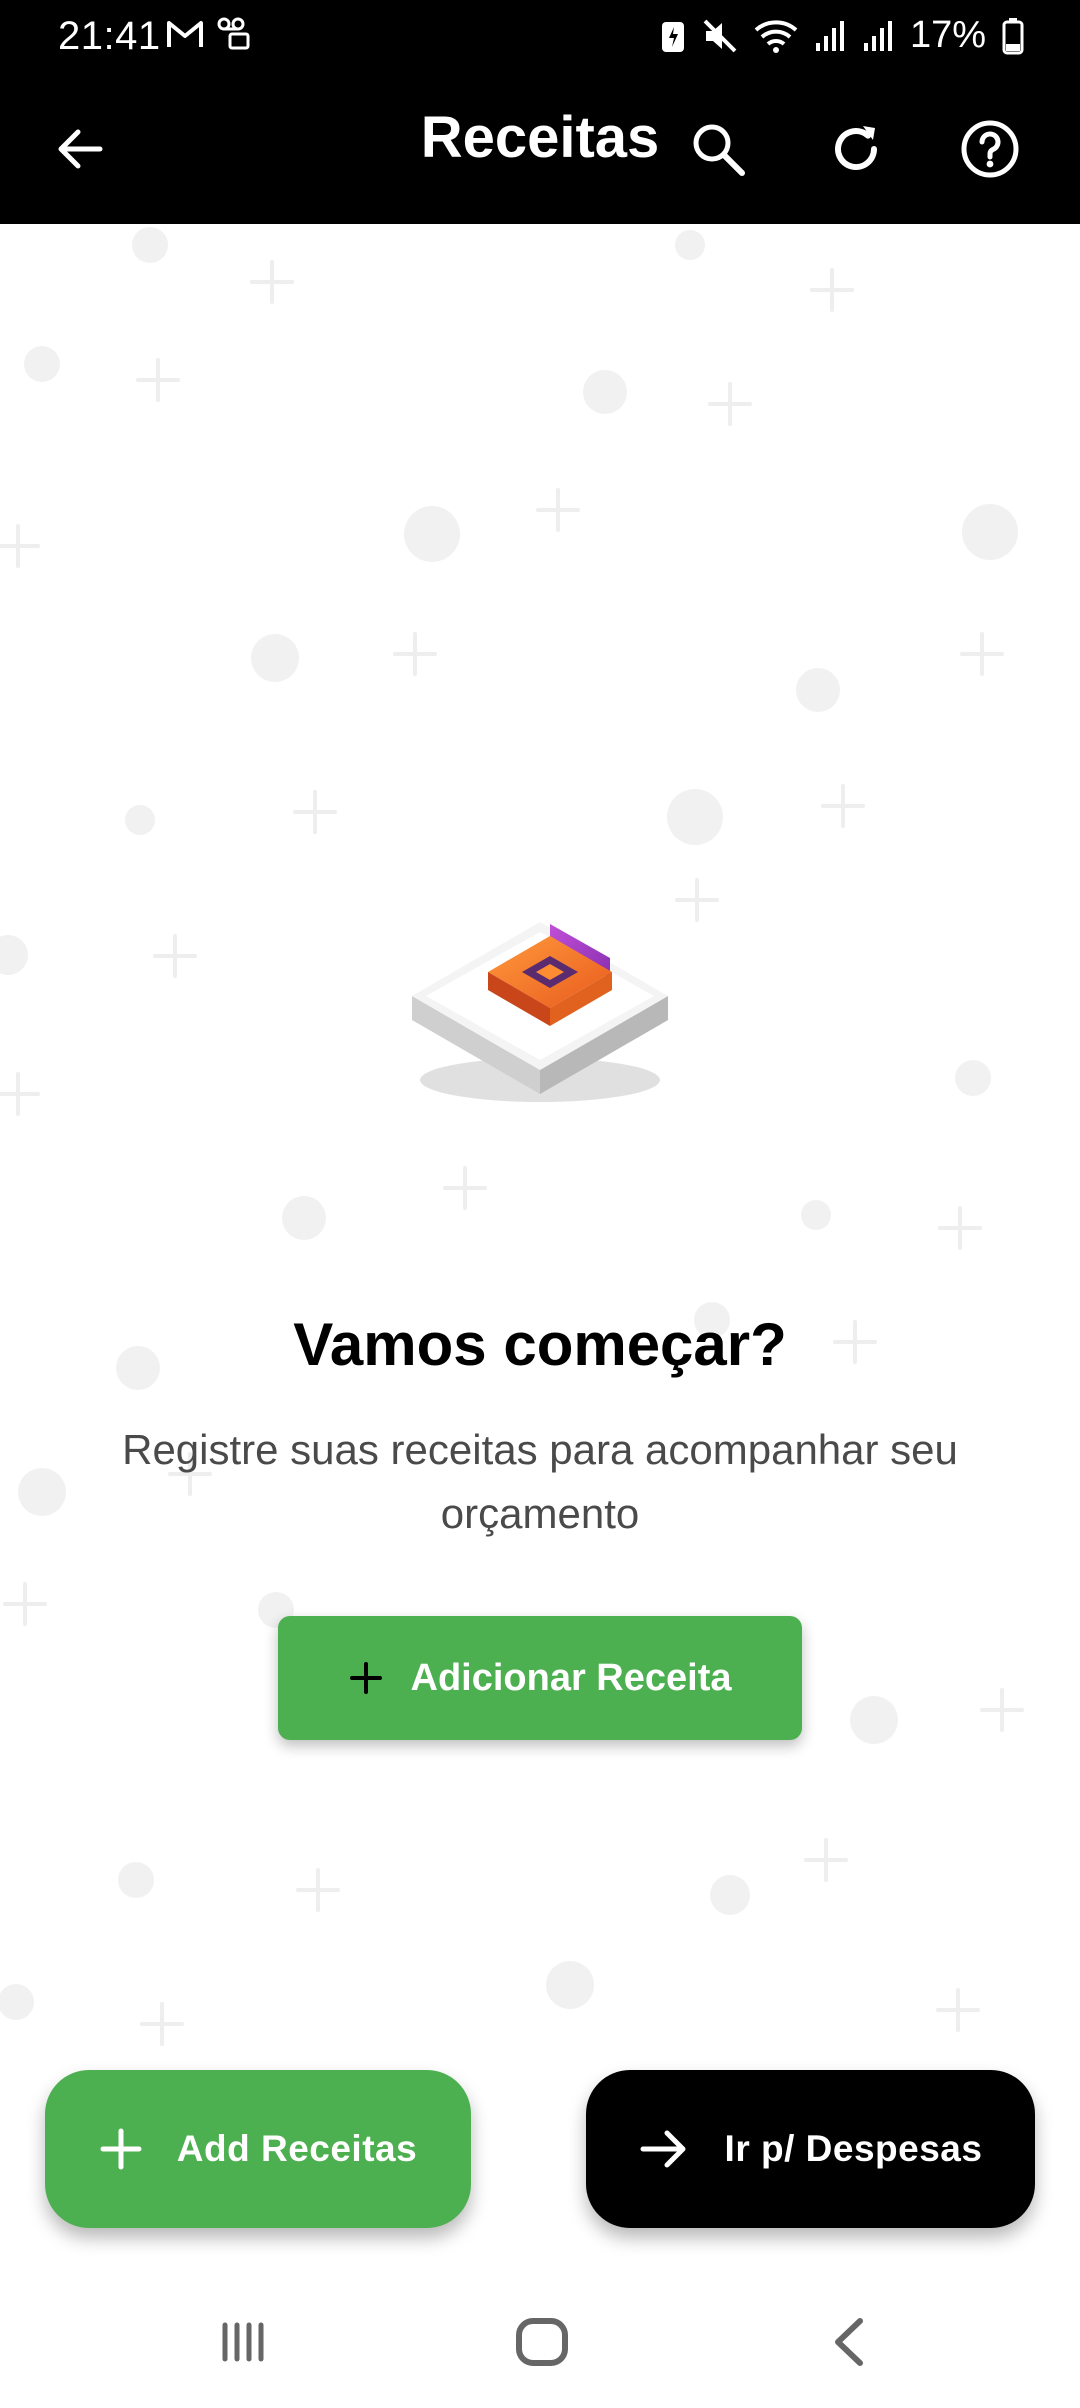 The width and height of the screenshot is (1080, 2408). Describe the element at coordinates (571, 1677) in the screenshot. I see `add-income-button-label: Adicionar Receita` at that location.